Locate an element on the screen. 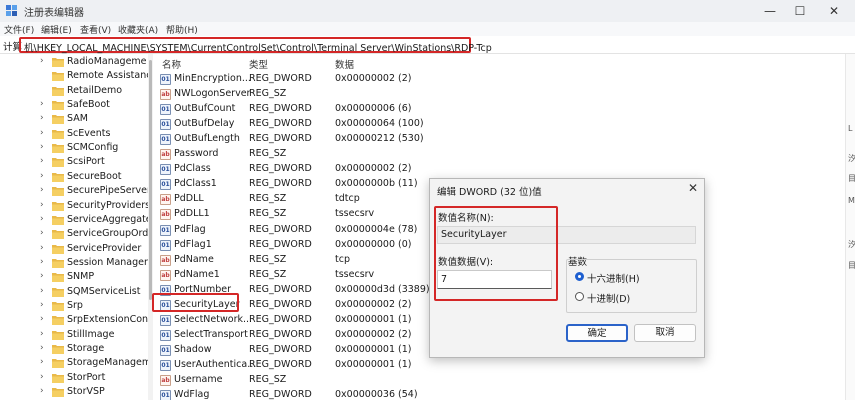  value-name: PdName is located at coordinates (194, 259).